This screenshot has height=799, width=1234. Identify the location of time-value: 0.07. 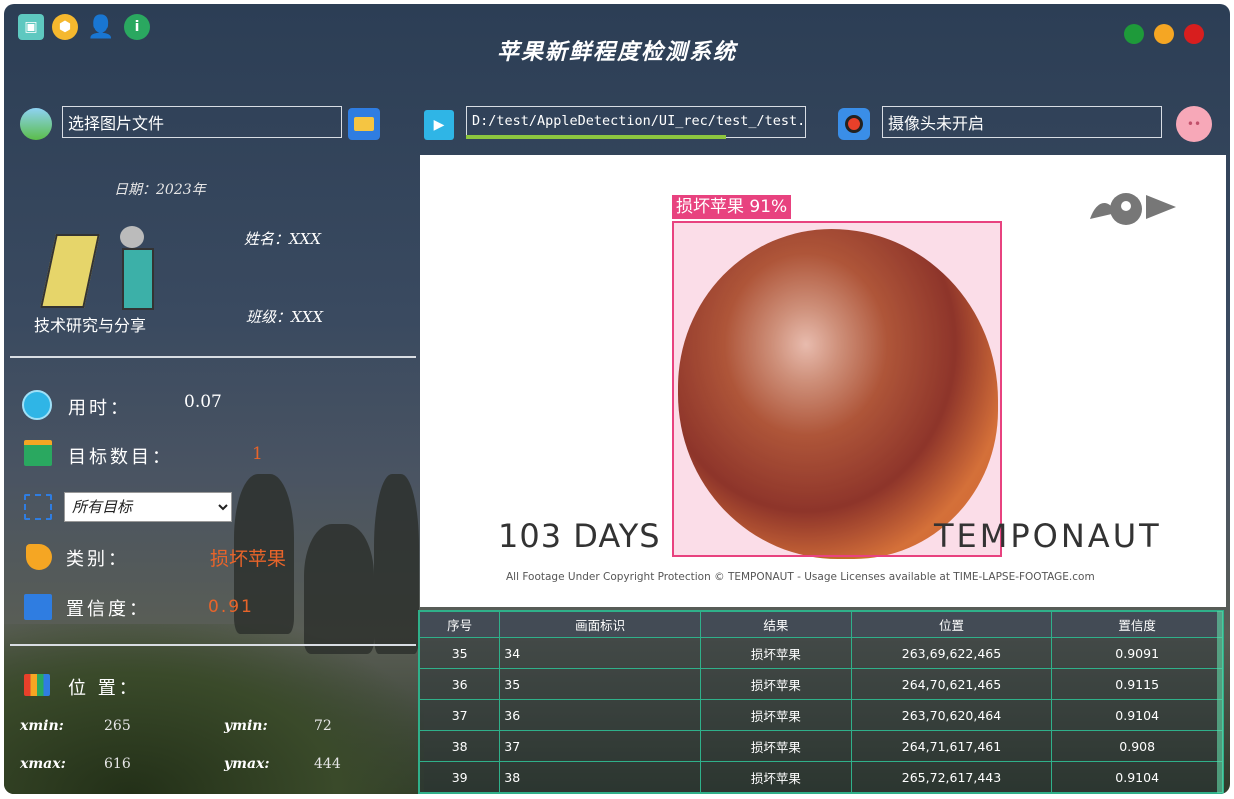
(203, 402).